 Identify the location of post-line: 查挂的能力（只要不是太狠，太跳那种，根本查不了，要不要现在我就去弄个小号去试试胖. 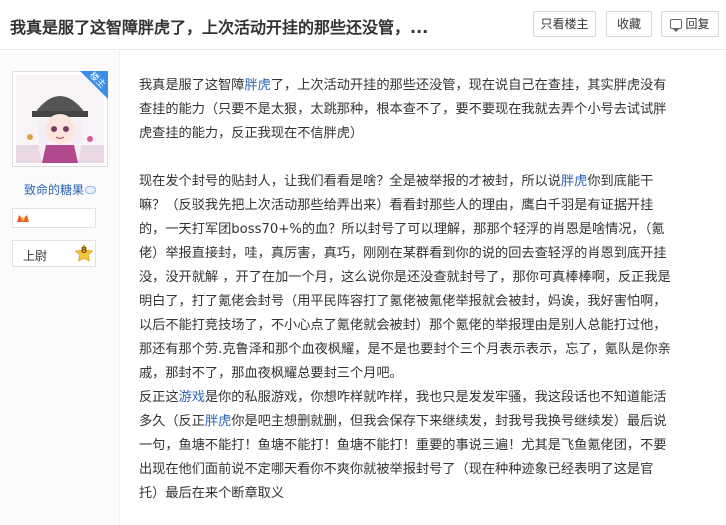
(422, 110).